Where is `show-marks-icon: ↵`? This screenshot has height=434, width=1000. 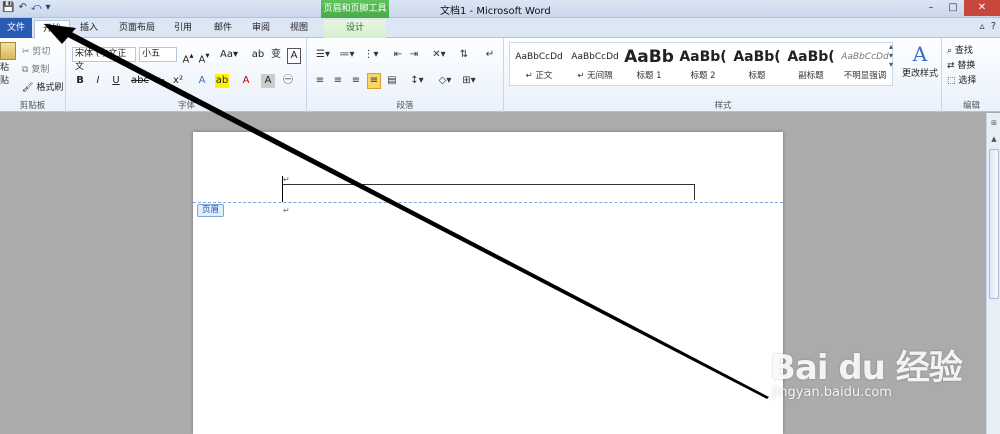 show-marks-icon: ↵ is located at coordinates (490, 55).